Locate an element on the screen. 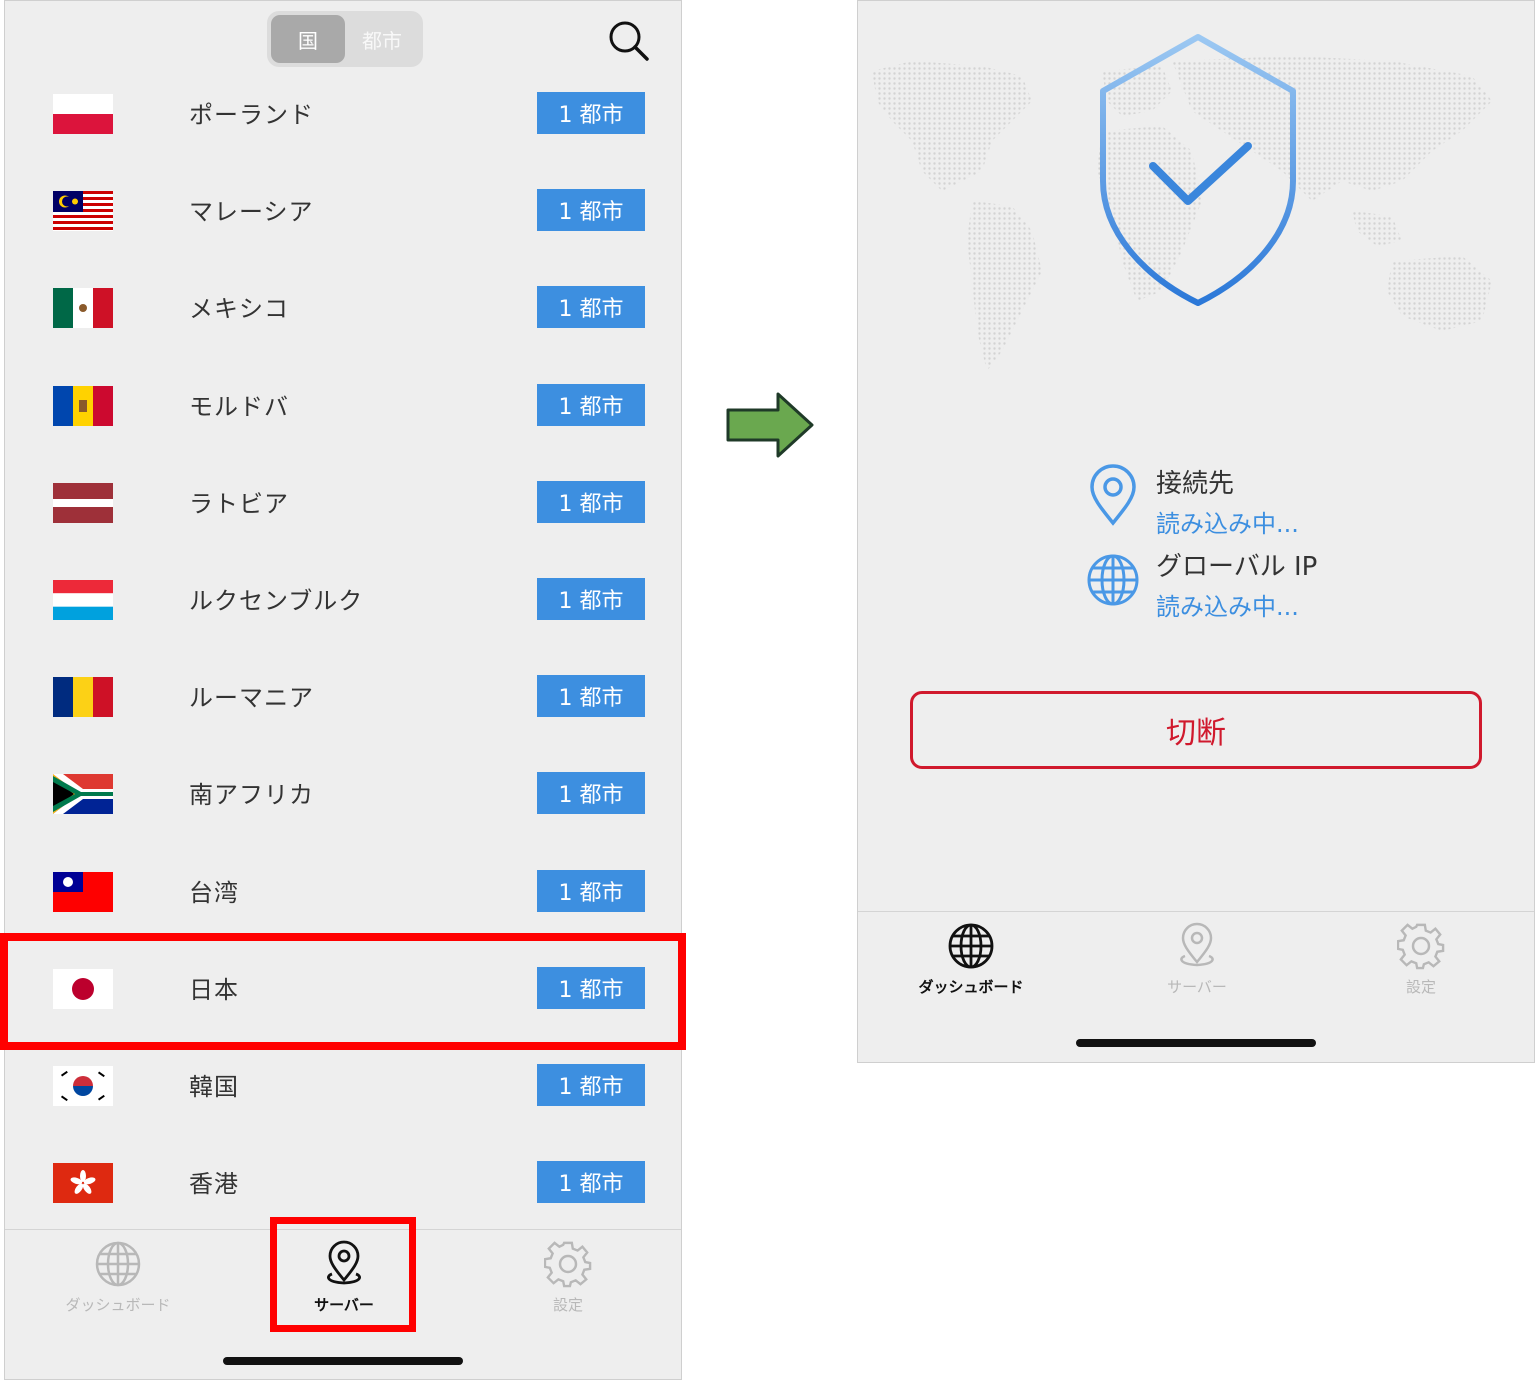 The height and width of the screenshot is (1382, 1536). country-name: ラトビア is located at coordinates (239, 503).